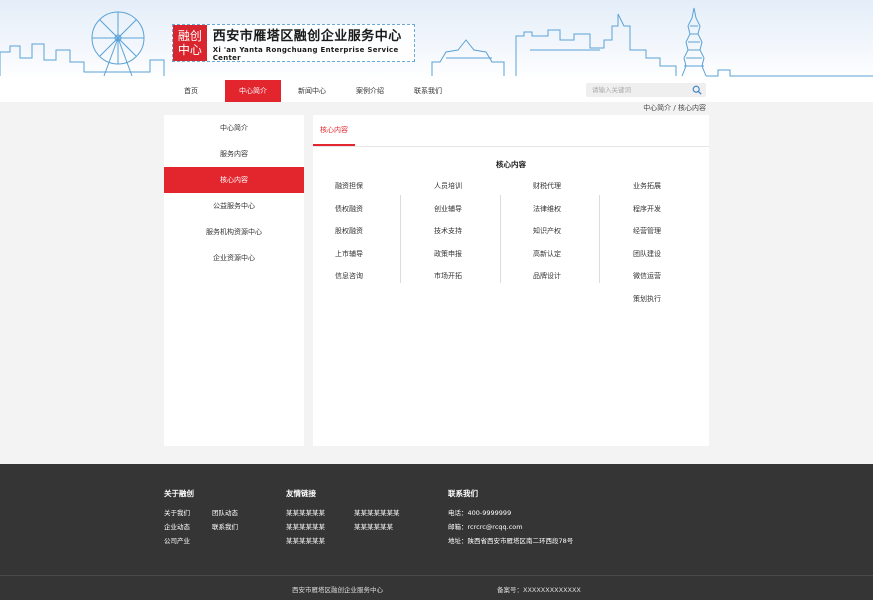  I want to click on service-item: 融资担保, so click(384, 192).